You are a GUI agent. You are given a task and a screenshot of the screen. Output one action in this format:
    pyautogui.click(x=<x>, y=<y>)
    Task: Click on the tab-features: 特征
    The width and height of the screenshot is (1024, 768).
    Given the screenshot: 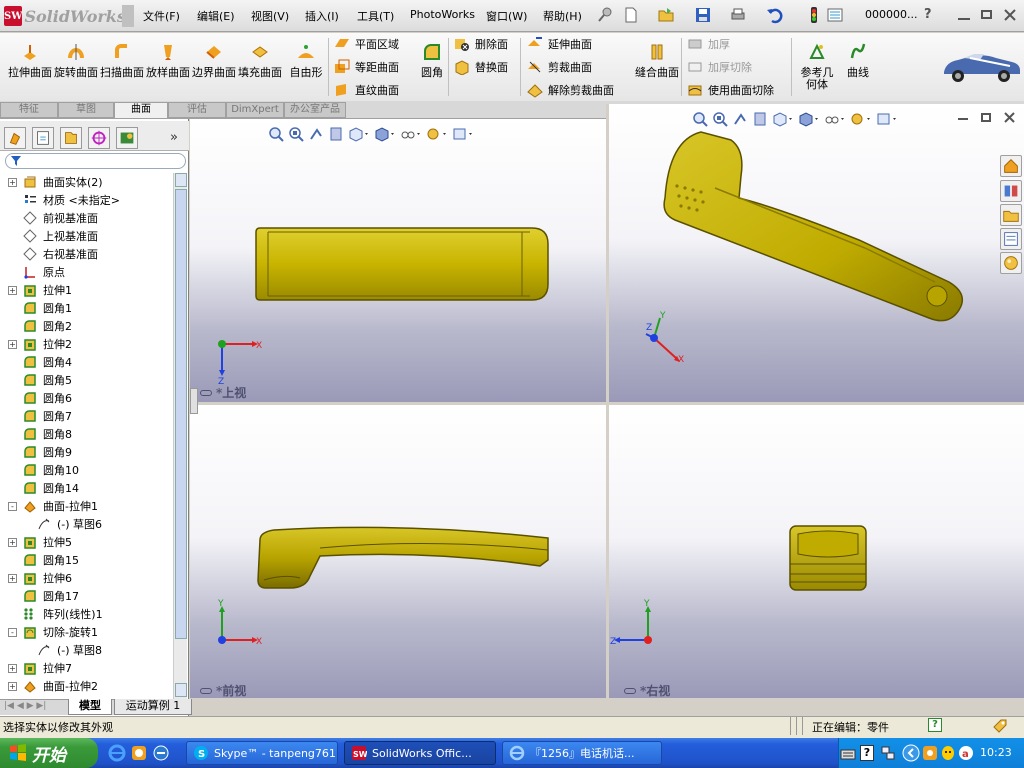 What is the action you would take?
    pyautogui.click(x=29, y=110)
    